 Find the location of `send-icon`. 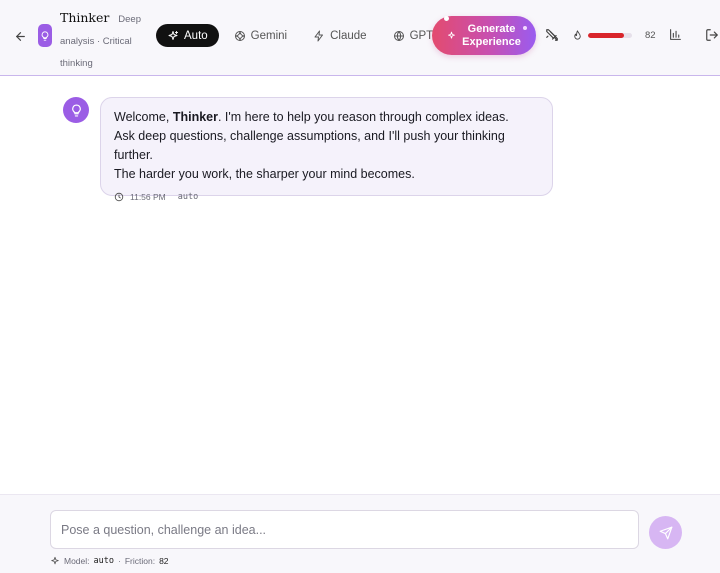

send-icon is located at coordinates (665, 532).